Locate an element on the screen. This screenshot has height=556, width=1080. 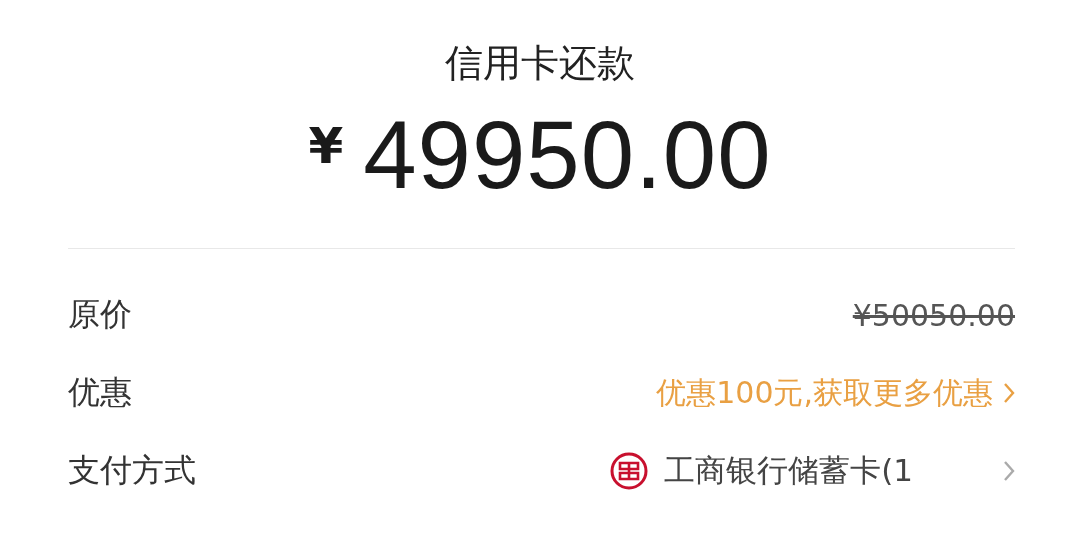
payment-amount: 49950.00 is located at coordinates (567, 155).